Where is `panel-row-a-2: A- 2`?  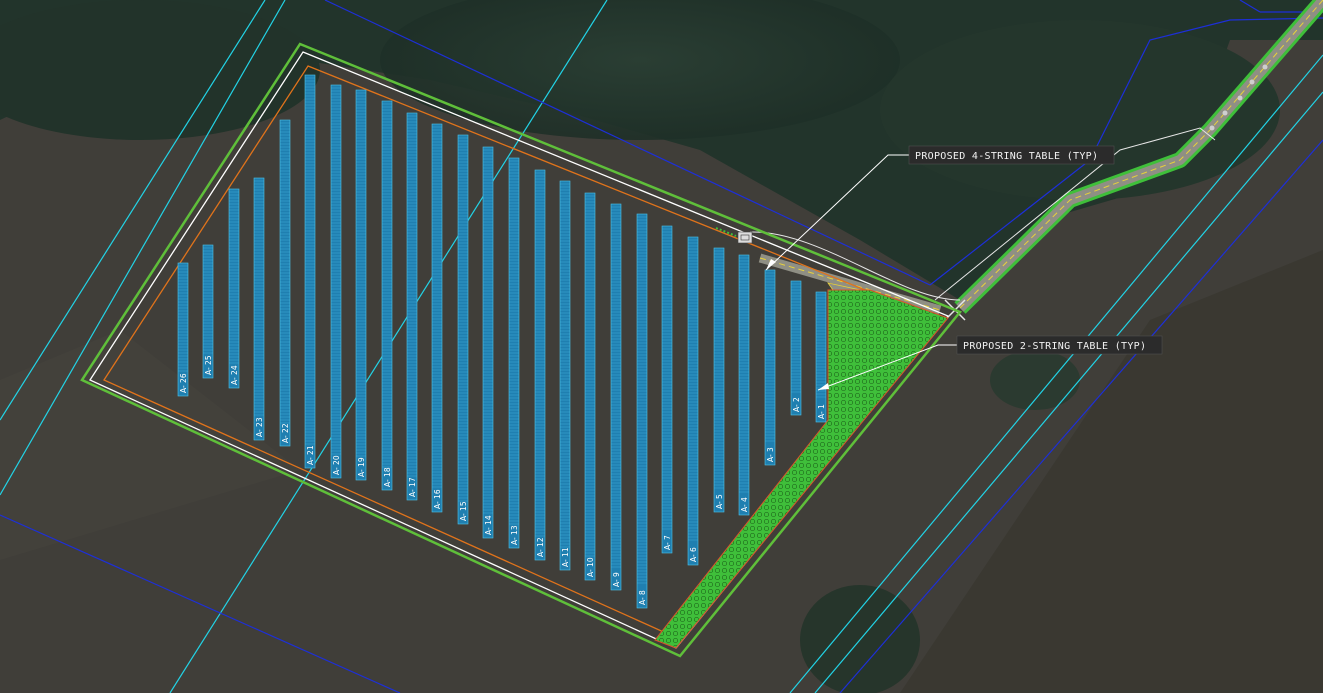 panel-row-a-2: A- 2 is located at coordinates (796, 348).